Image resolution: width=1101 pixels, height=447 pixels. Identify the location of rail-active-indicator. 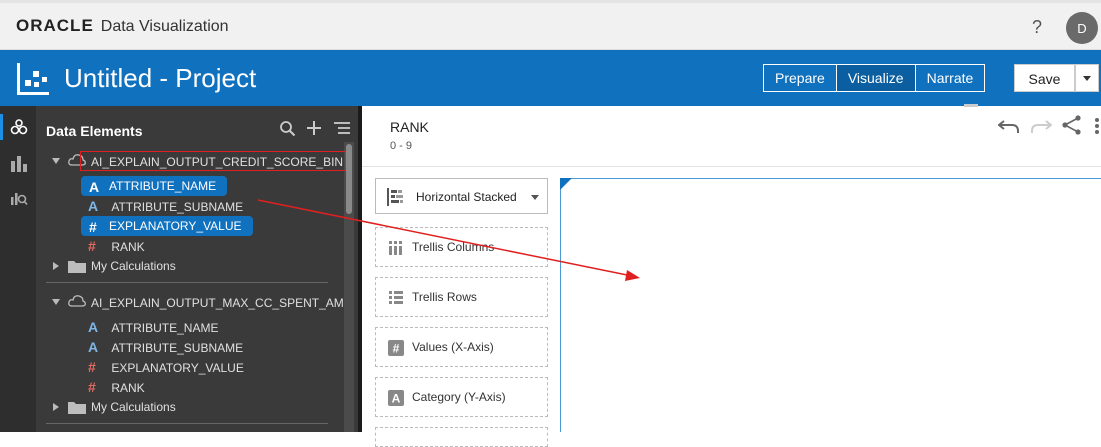
(1, 127).